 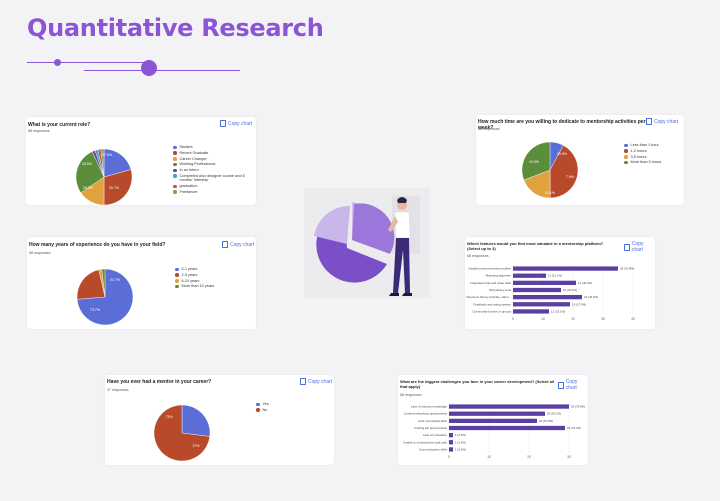 What do you see at coordinates (570, 177) in the screenshot?
I see `slice-label: 7.9%` at bounding box center [570, 177].